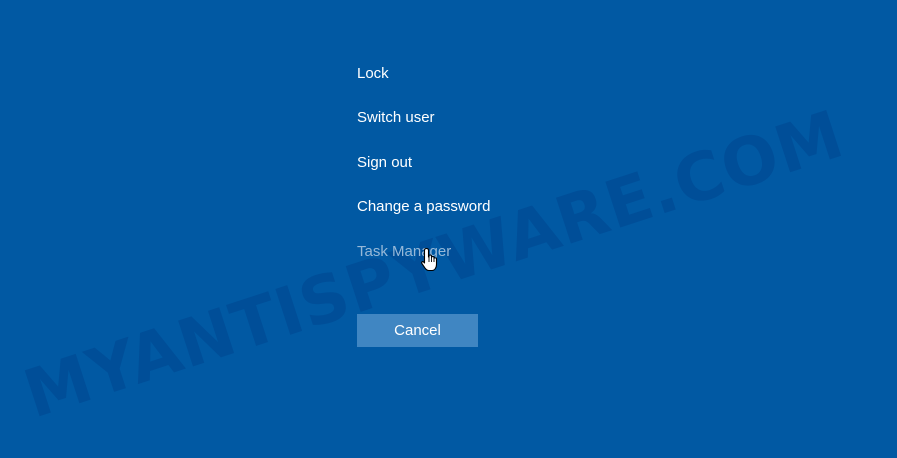 This screenshot has width=897, height=458. I want to click on menu-item-lock: Lock, so click(373, 74).